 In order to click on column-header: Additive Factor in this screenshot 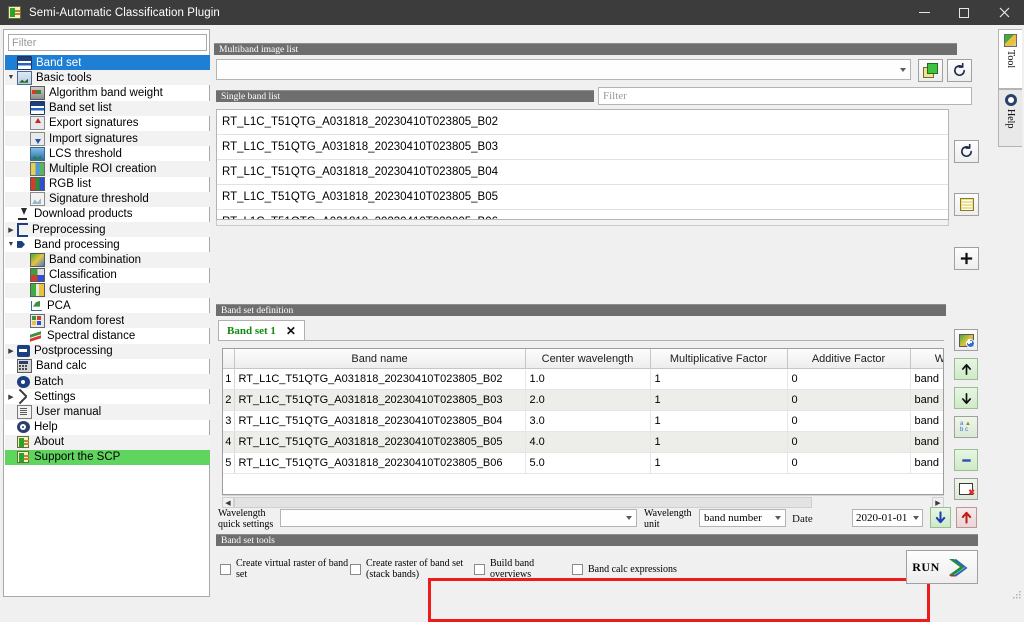, I will do `click(849, 359)`.